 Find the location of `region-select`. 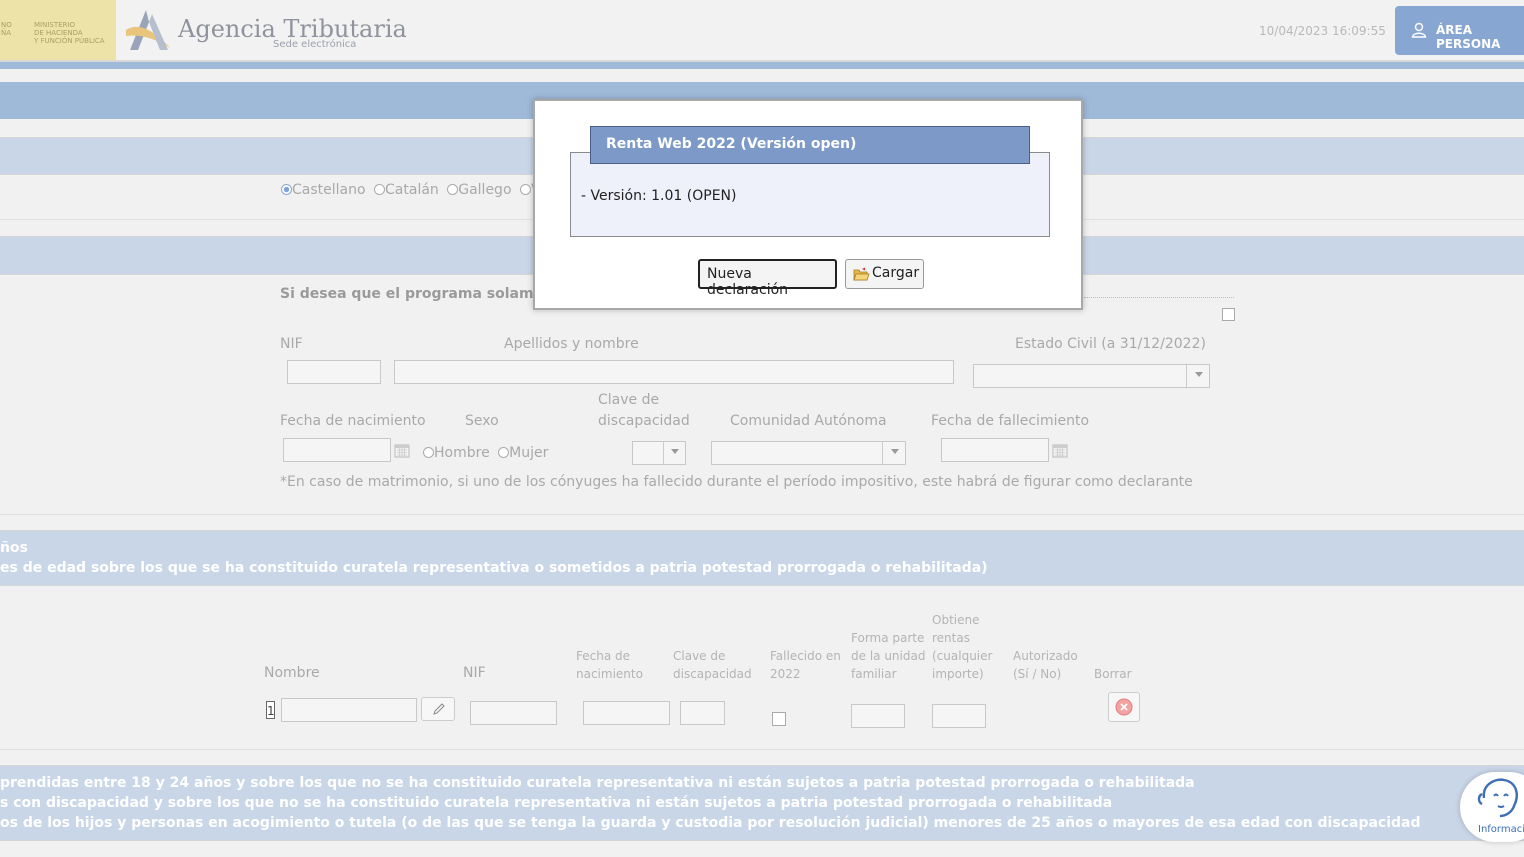

region-select is located at coordinates (808, 453).